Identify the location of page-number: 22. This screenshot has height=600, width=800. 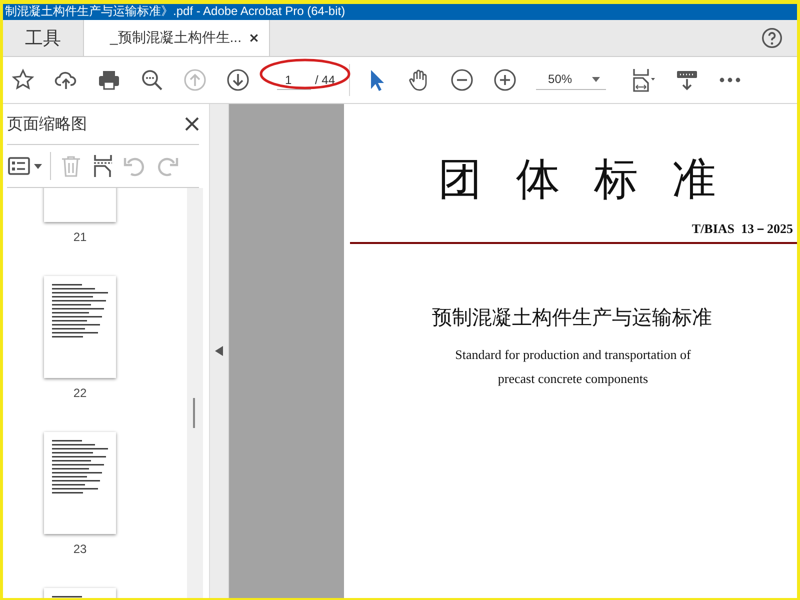
(80, 393).